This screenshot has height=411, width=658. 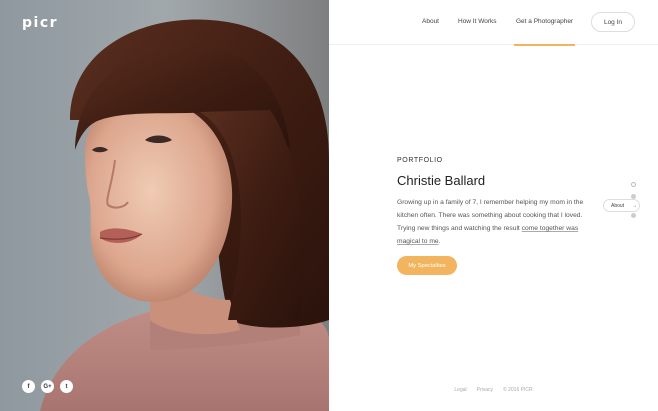 What do you see at coordinates (439, 241) in the screenshot?
I see `bio-end: .` at bounding box center [439, 241].